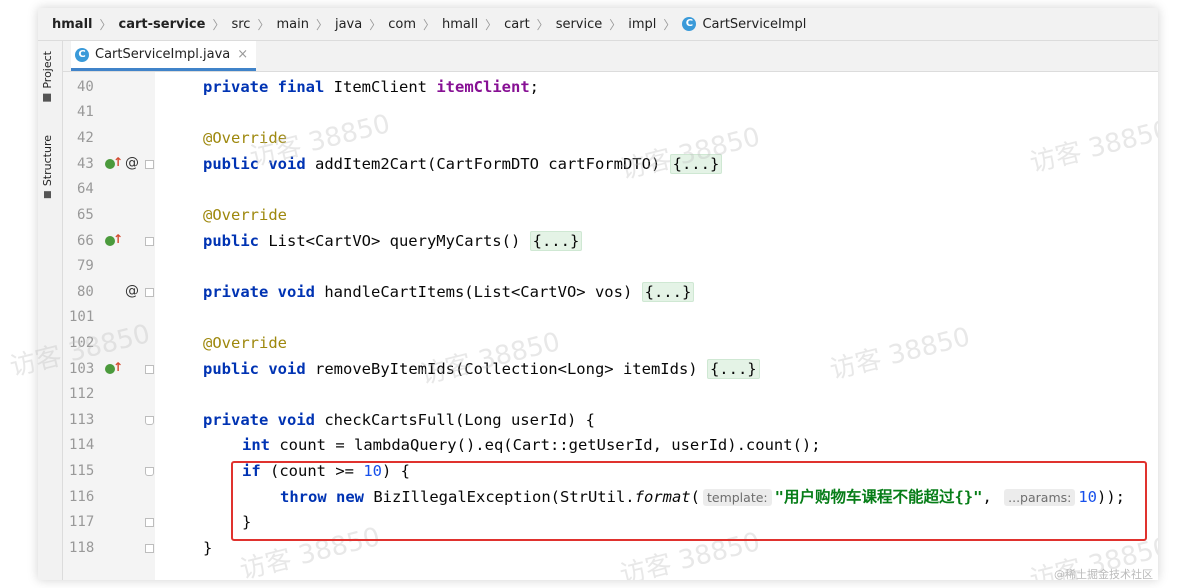 The image size is (1191, 588). Describe the element at coordinates (292, 24) in the screenshot. I see `breadcrumb-item: main` at that location.